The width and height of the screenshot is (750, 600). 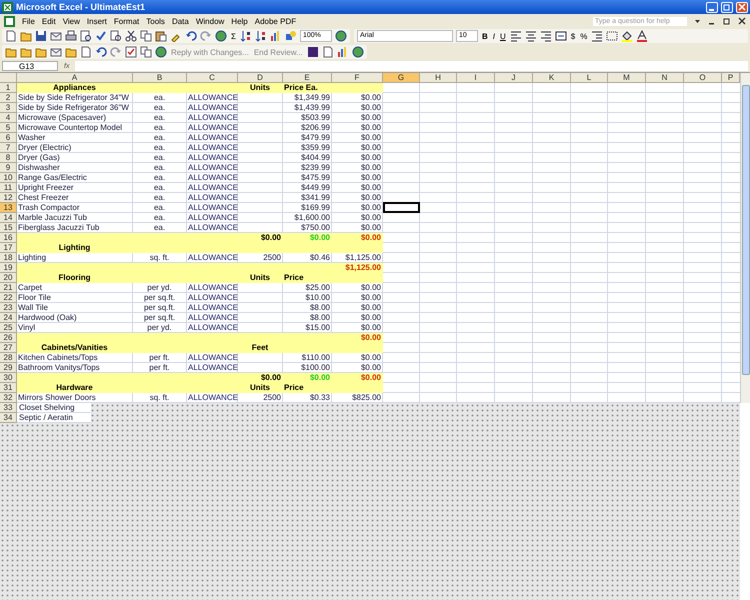 I want to click on row-header: 9, so click(x=8, y=168).